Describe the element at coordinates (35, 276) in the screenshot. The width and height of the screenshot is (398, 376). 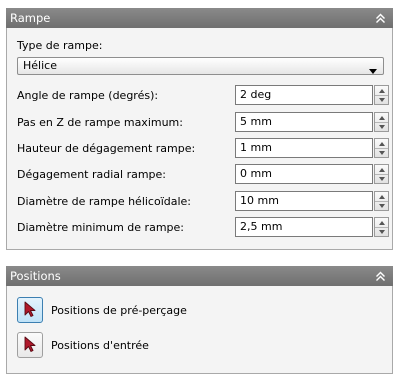
I see `positions-panel-title: Positions` at that location.